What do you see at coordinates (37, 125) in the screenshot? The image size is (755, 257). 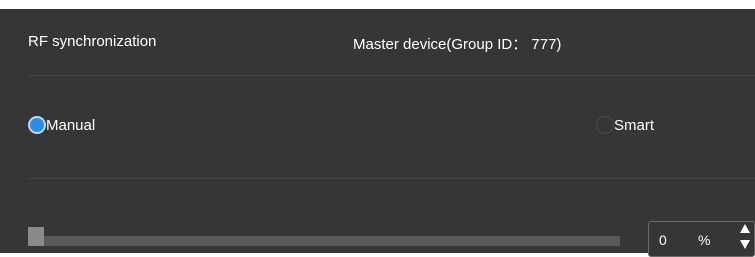 I see `radio-checked-icon` at bounding box center [37, 125].